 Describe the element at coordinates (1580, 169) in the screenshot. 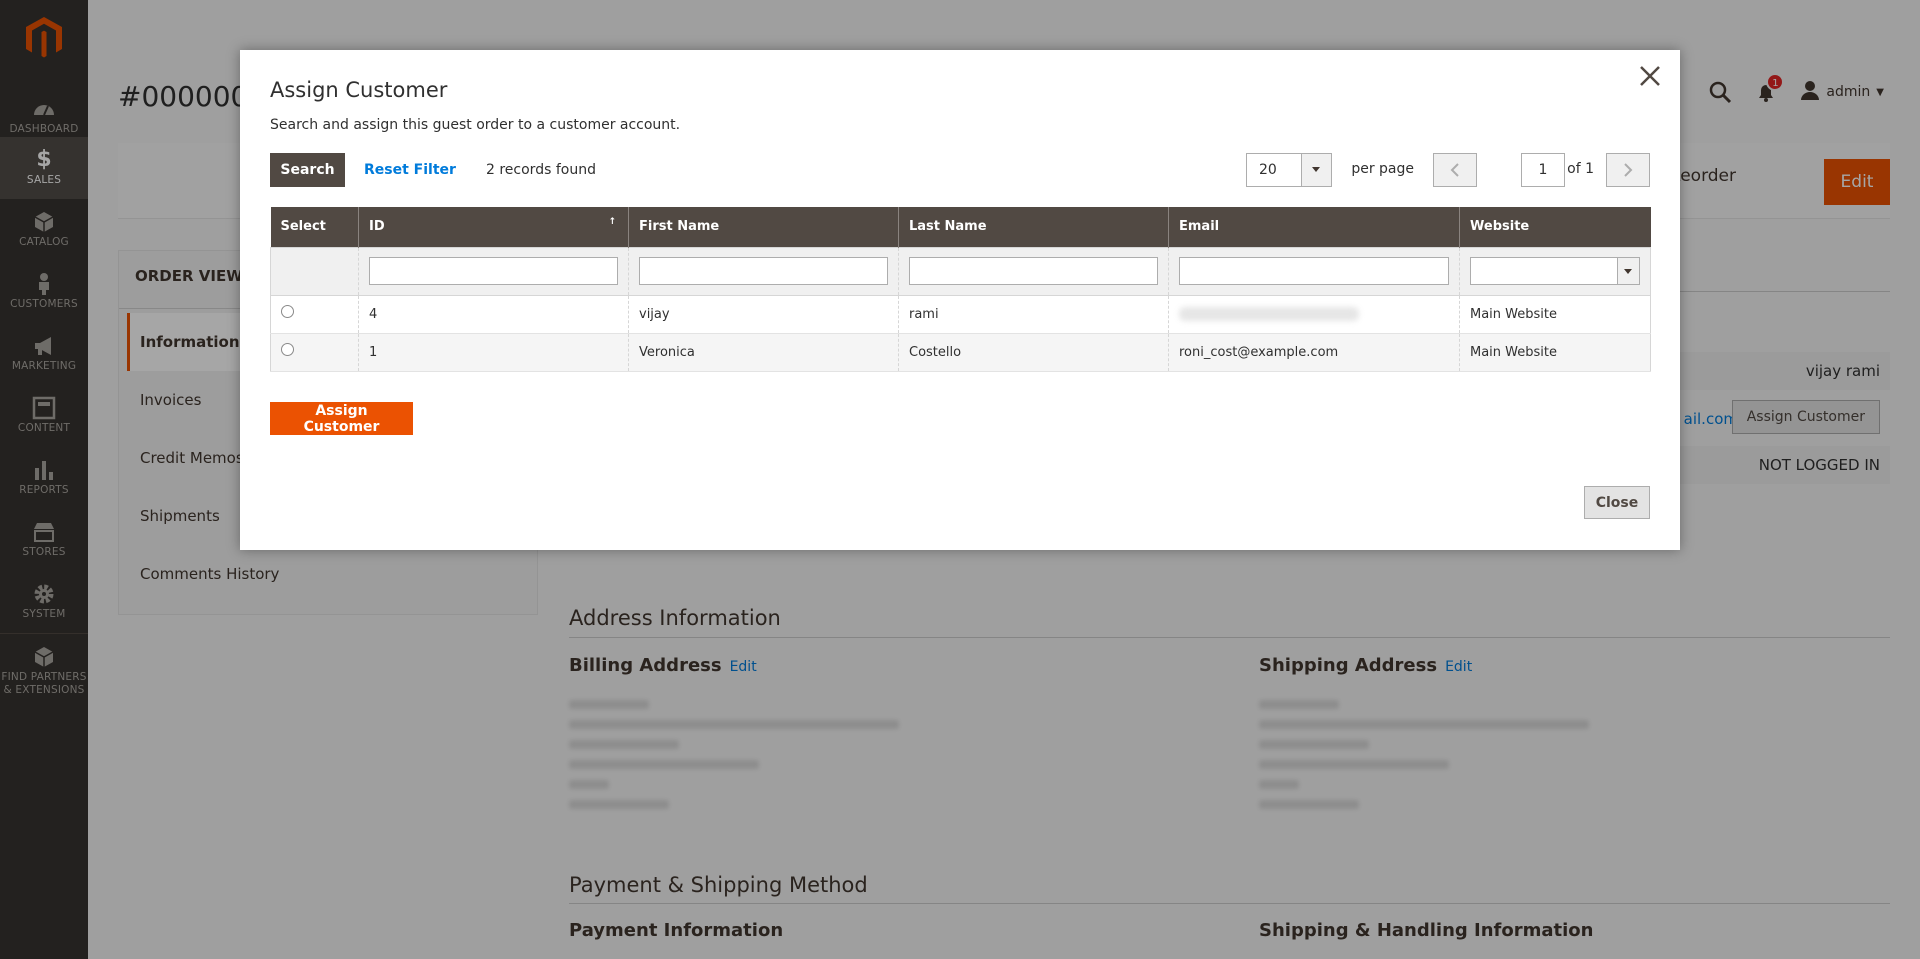

I see `page-total: of 1` at that location.